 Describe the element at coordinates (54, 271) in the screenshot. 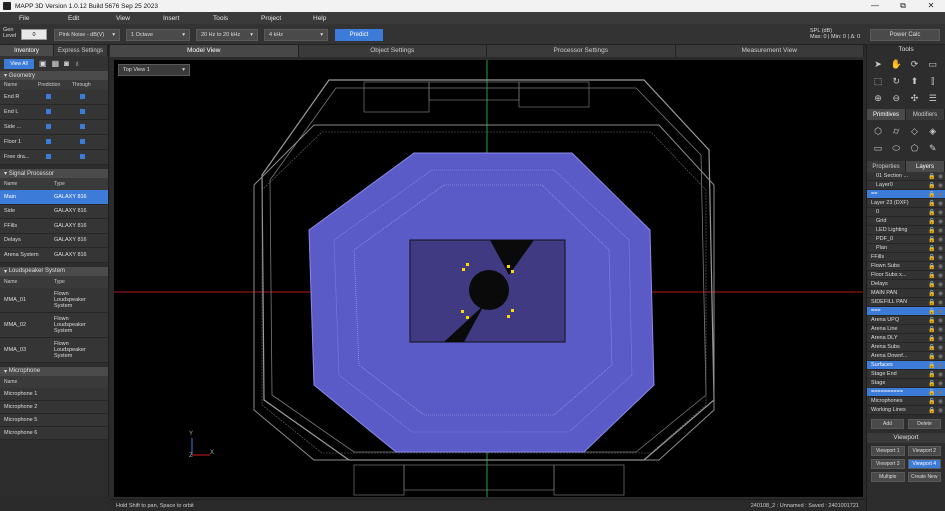

I see `loudspeaker-section: ▾ Loudspeaker System` at that location.